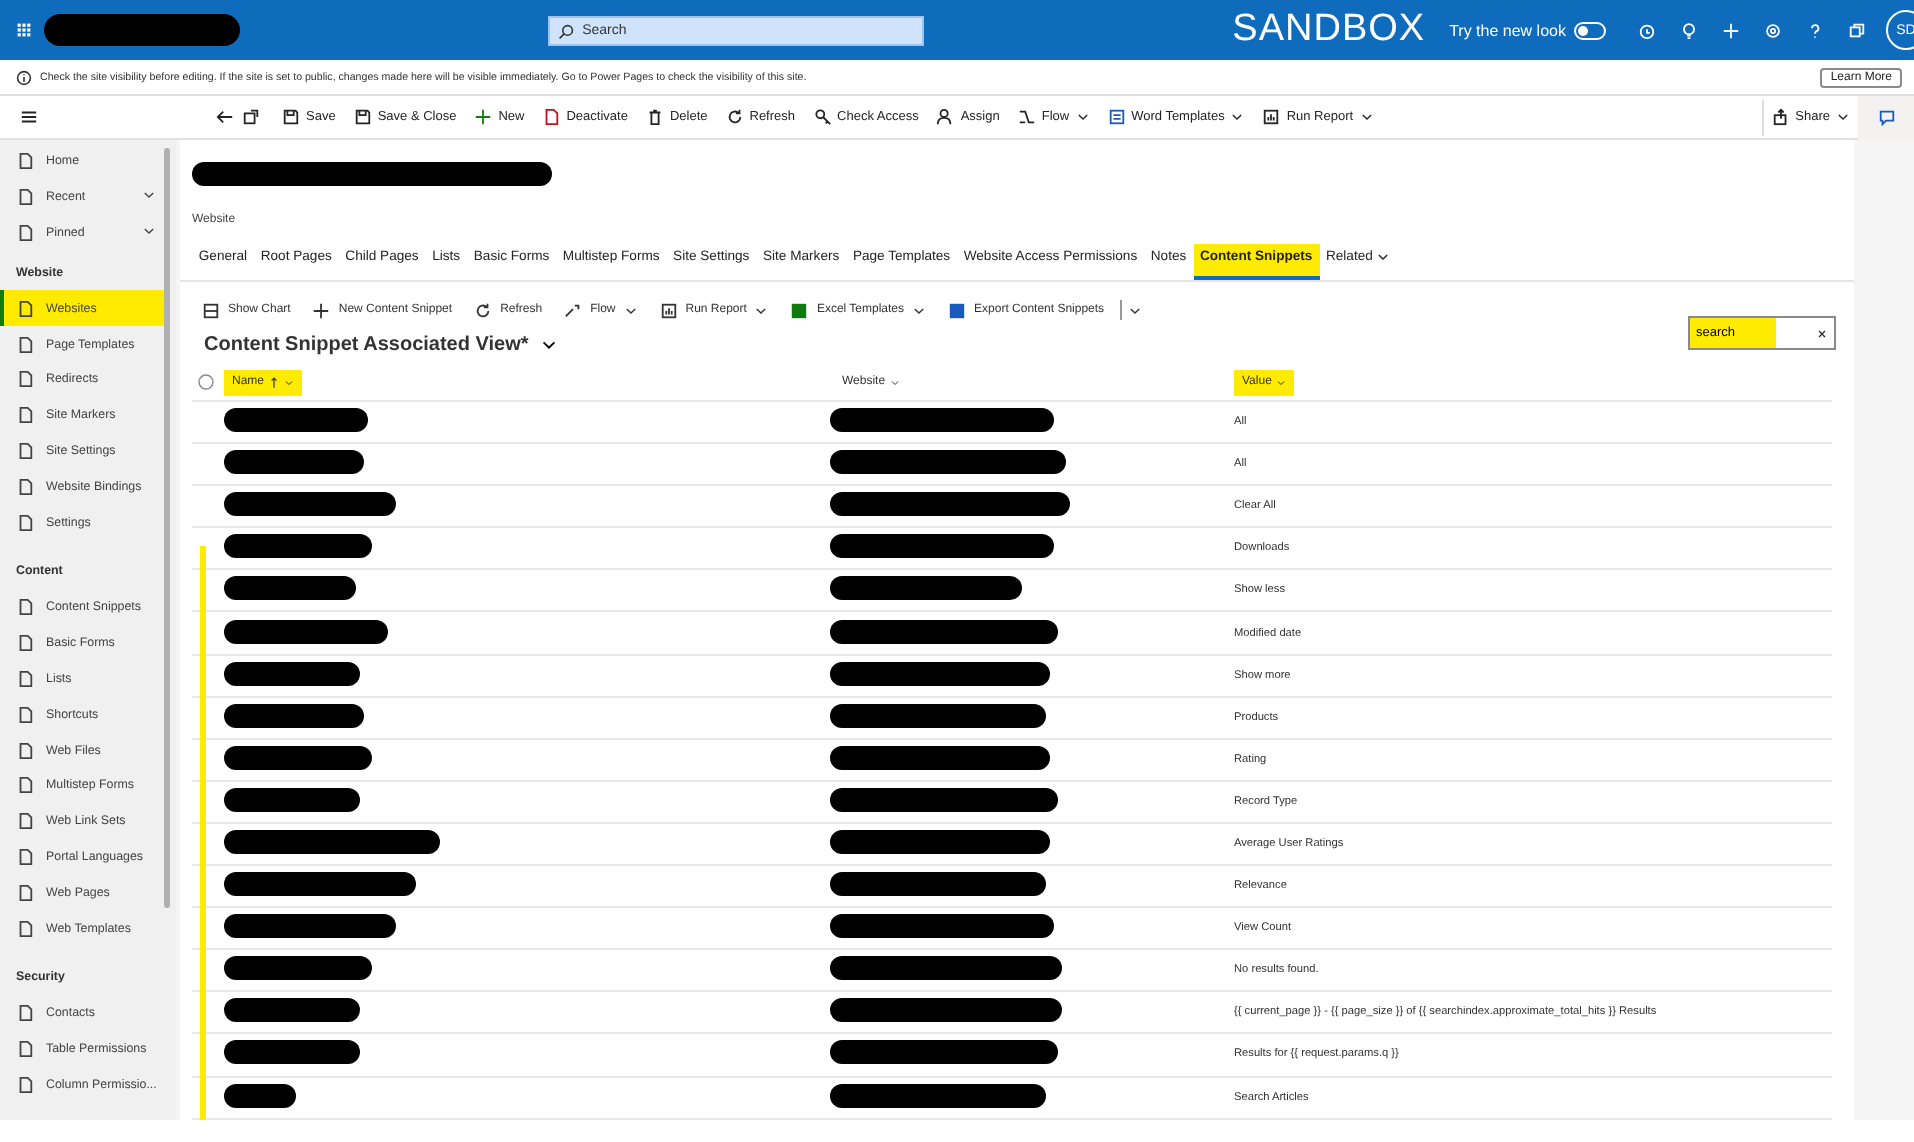 This screenshot has width=1914, height=1142. Describe the element at coordinates (1507, 30) in the screenshot. I see `new-look-label: Try the new look` at that location.